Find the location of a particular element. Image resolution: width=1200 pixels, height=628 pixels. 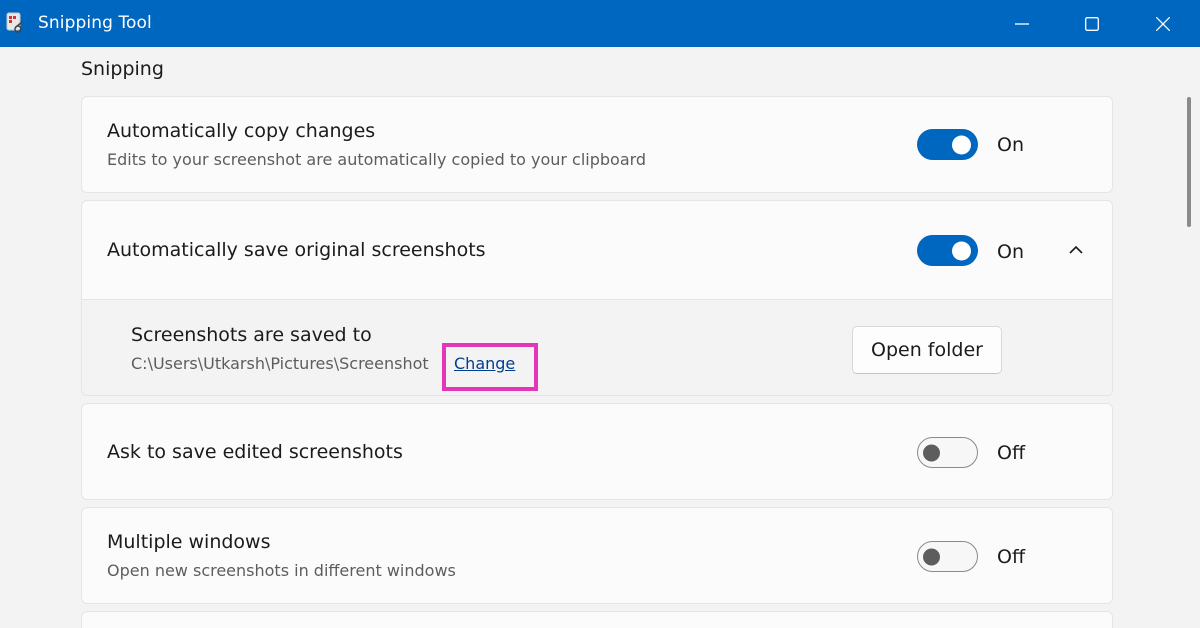

minimize-icon is located at coordinates (1022, 23).